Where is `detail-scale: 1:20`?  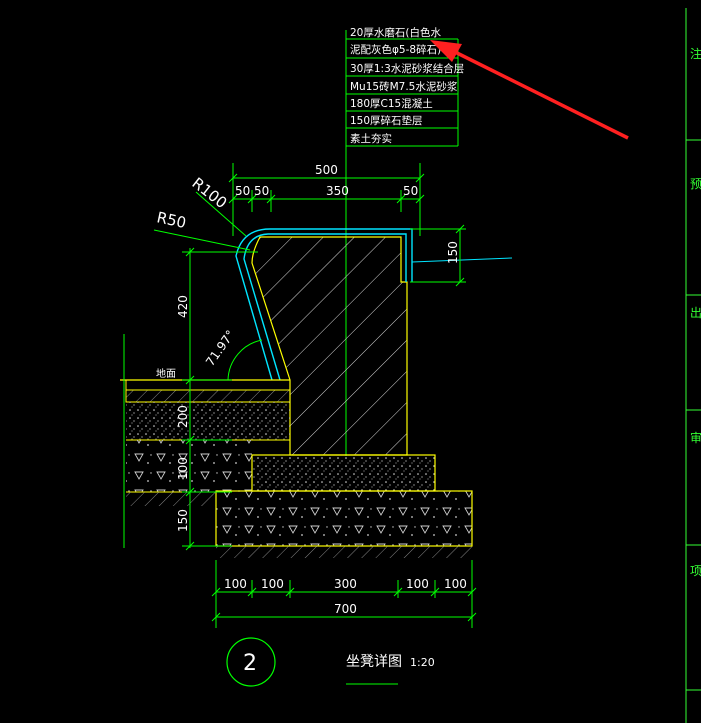
detail-scale: 1:20 is located at coordinates (422, 662).